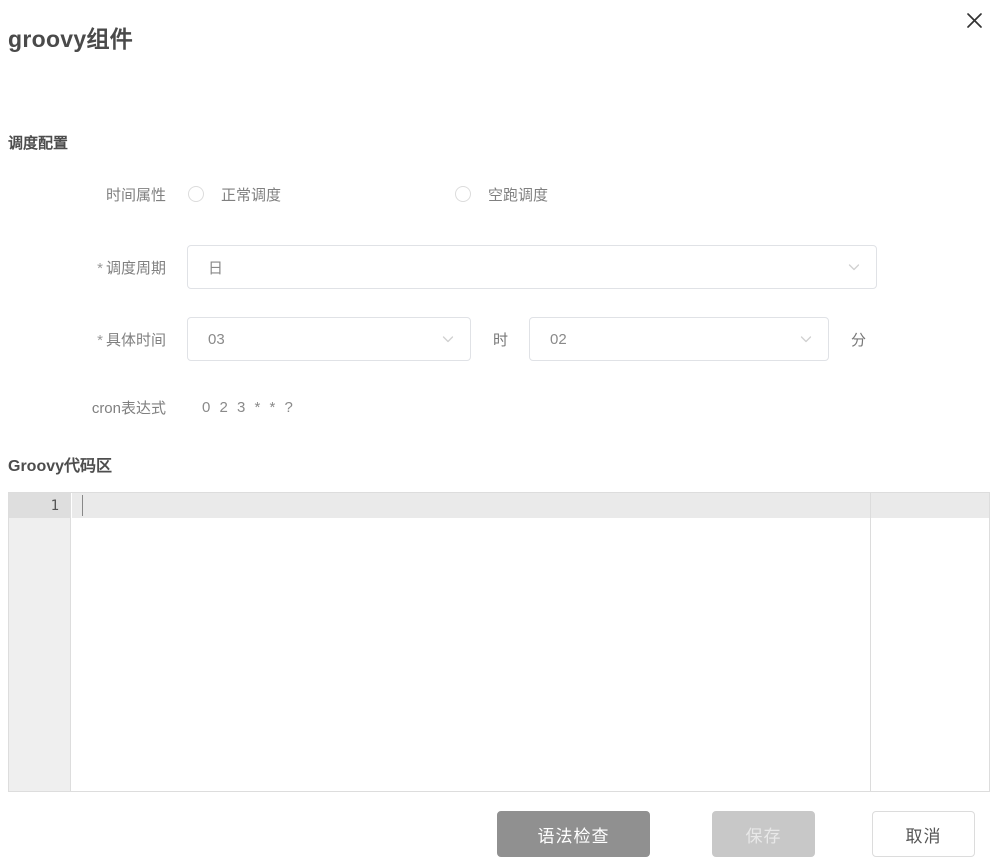  What do you see at coordinates (368, 194) in the screenshot?
I see `time-attribute-radio-group: 正常调度 空跑调度` at bounding box center [368, 194].